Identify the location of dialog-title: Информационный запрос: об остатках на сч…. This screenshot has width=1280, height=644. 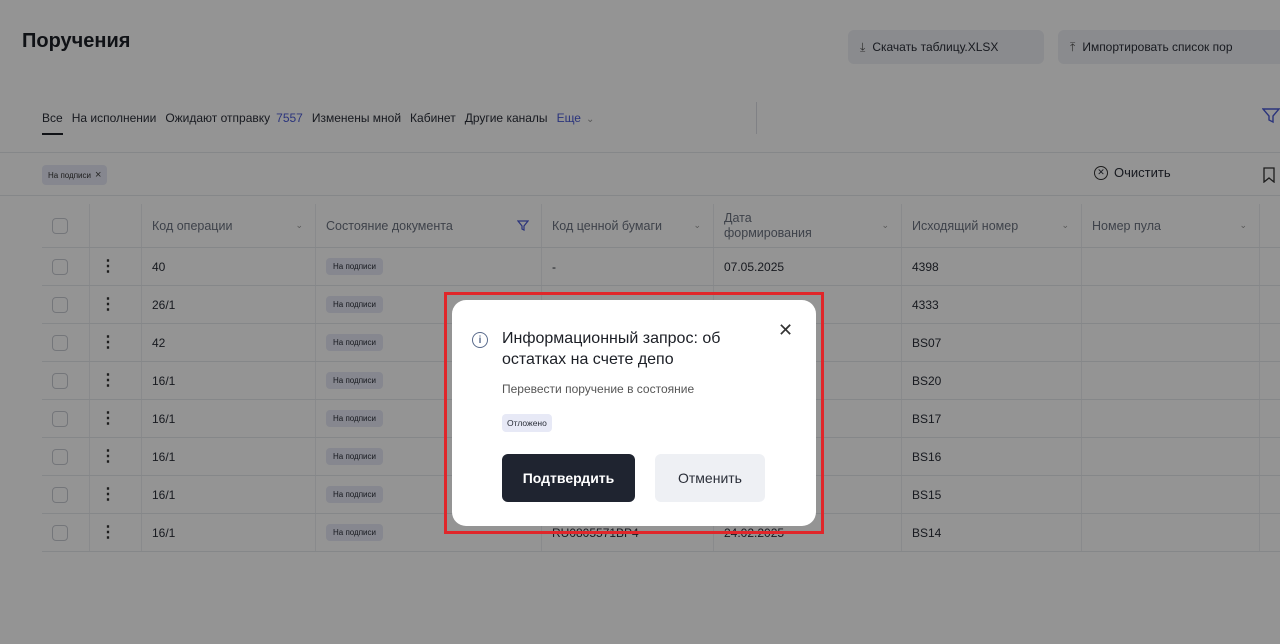
(611, 349).